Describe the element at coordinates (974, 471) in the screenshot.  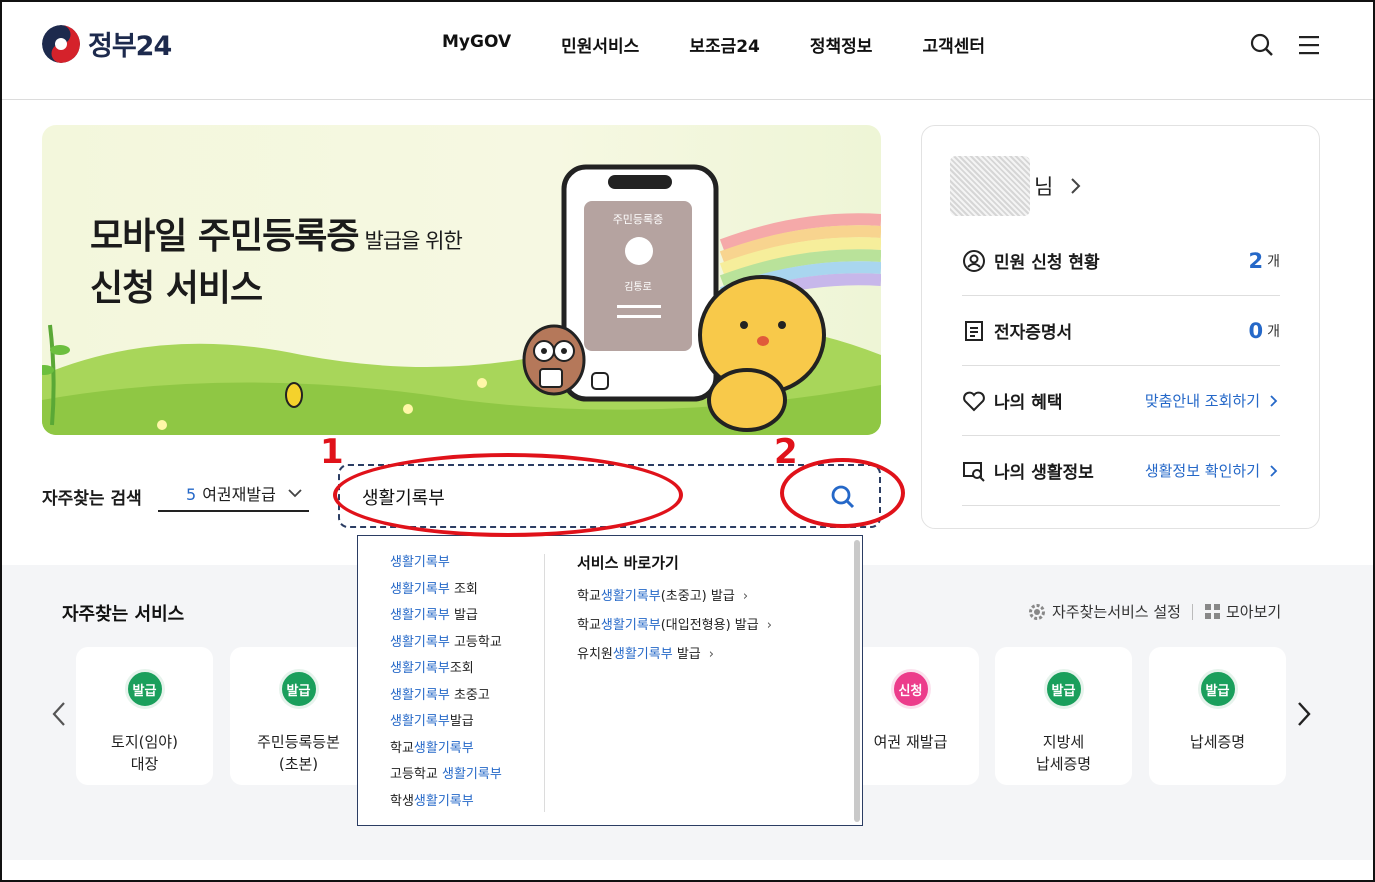
I see `screen-search-icon` at that location.